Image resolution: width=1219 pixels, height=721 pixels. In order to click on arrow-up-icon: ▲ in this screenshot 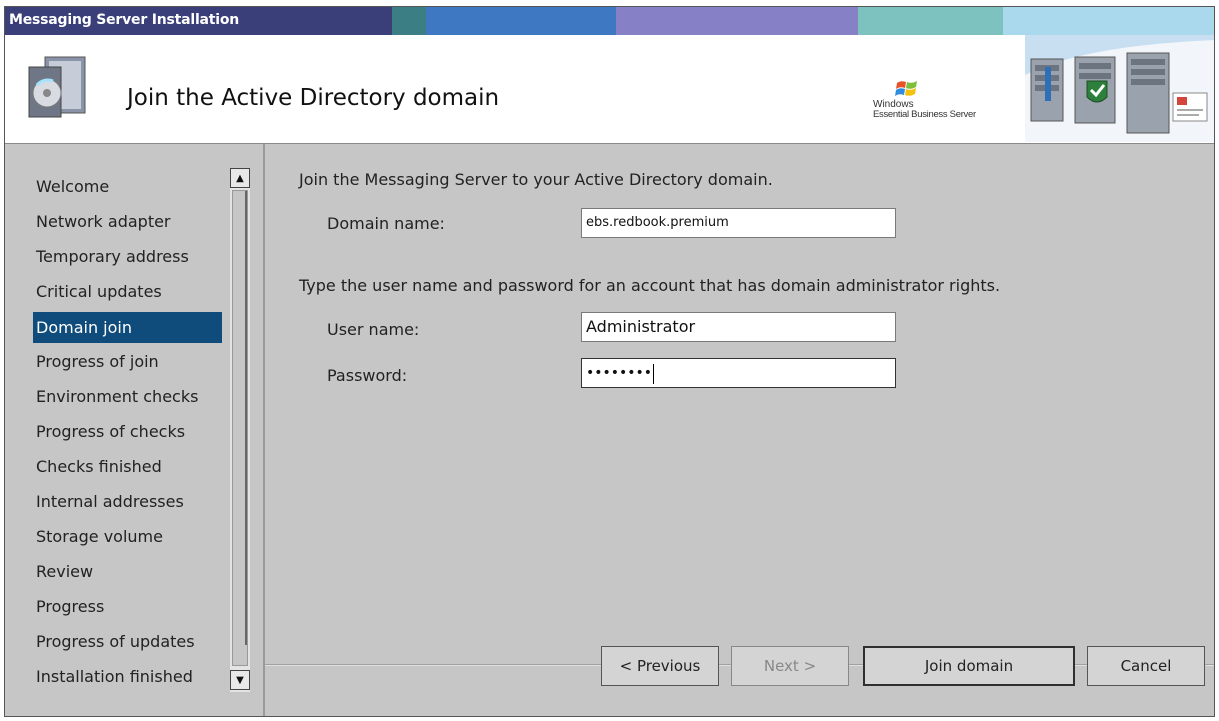, I will do `click(240, 178)`.